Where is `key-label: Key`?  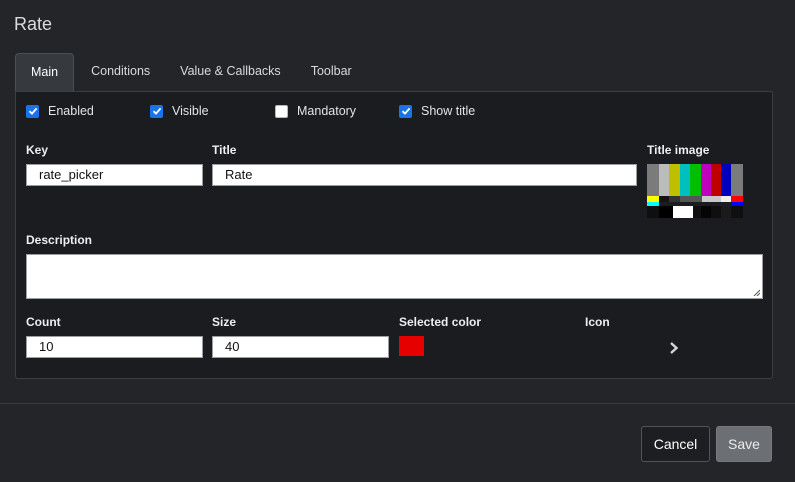 key-label: Key is located at coordinates (37, 150).